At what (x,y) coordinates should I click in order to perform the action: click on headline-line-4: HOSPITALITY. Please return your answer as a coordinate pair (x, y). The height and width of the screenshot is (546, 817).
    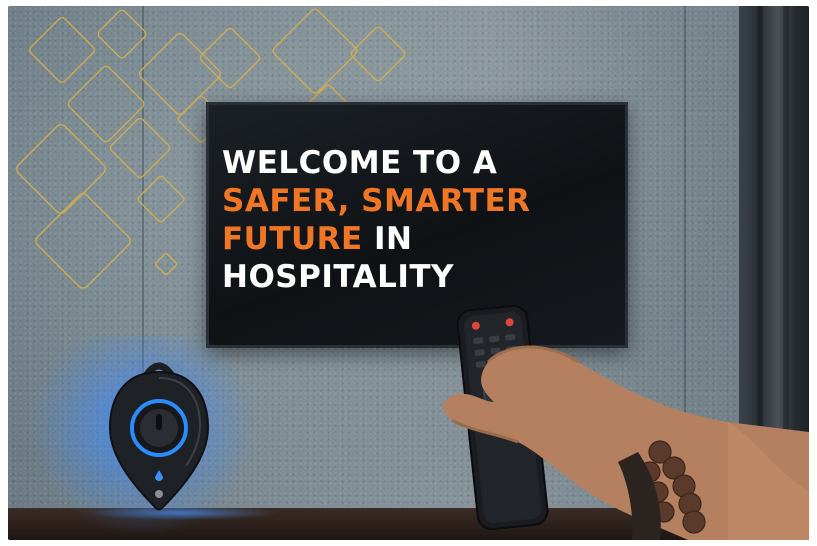
    Looking at the image, I should click on (338, 277).